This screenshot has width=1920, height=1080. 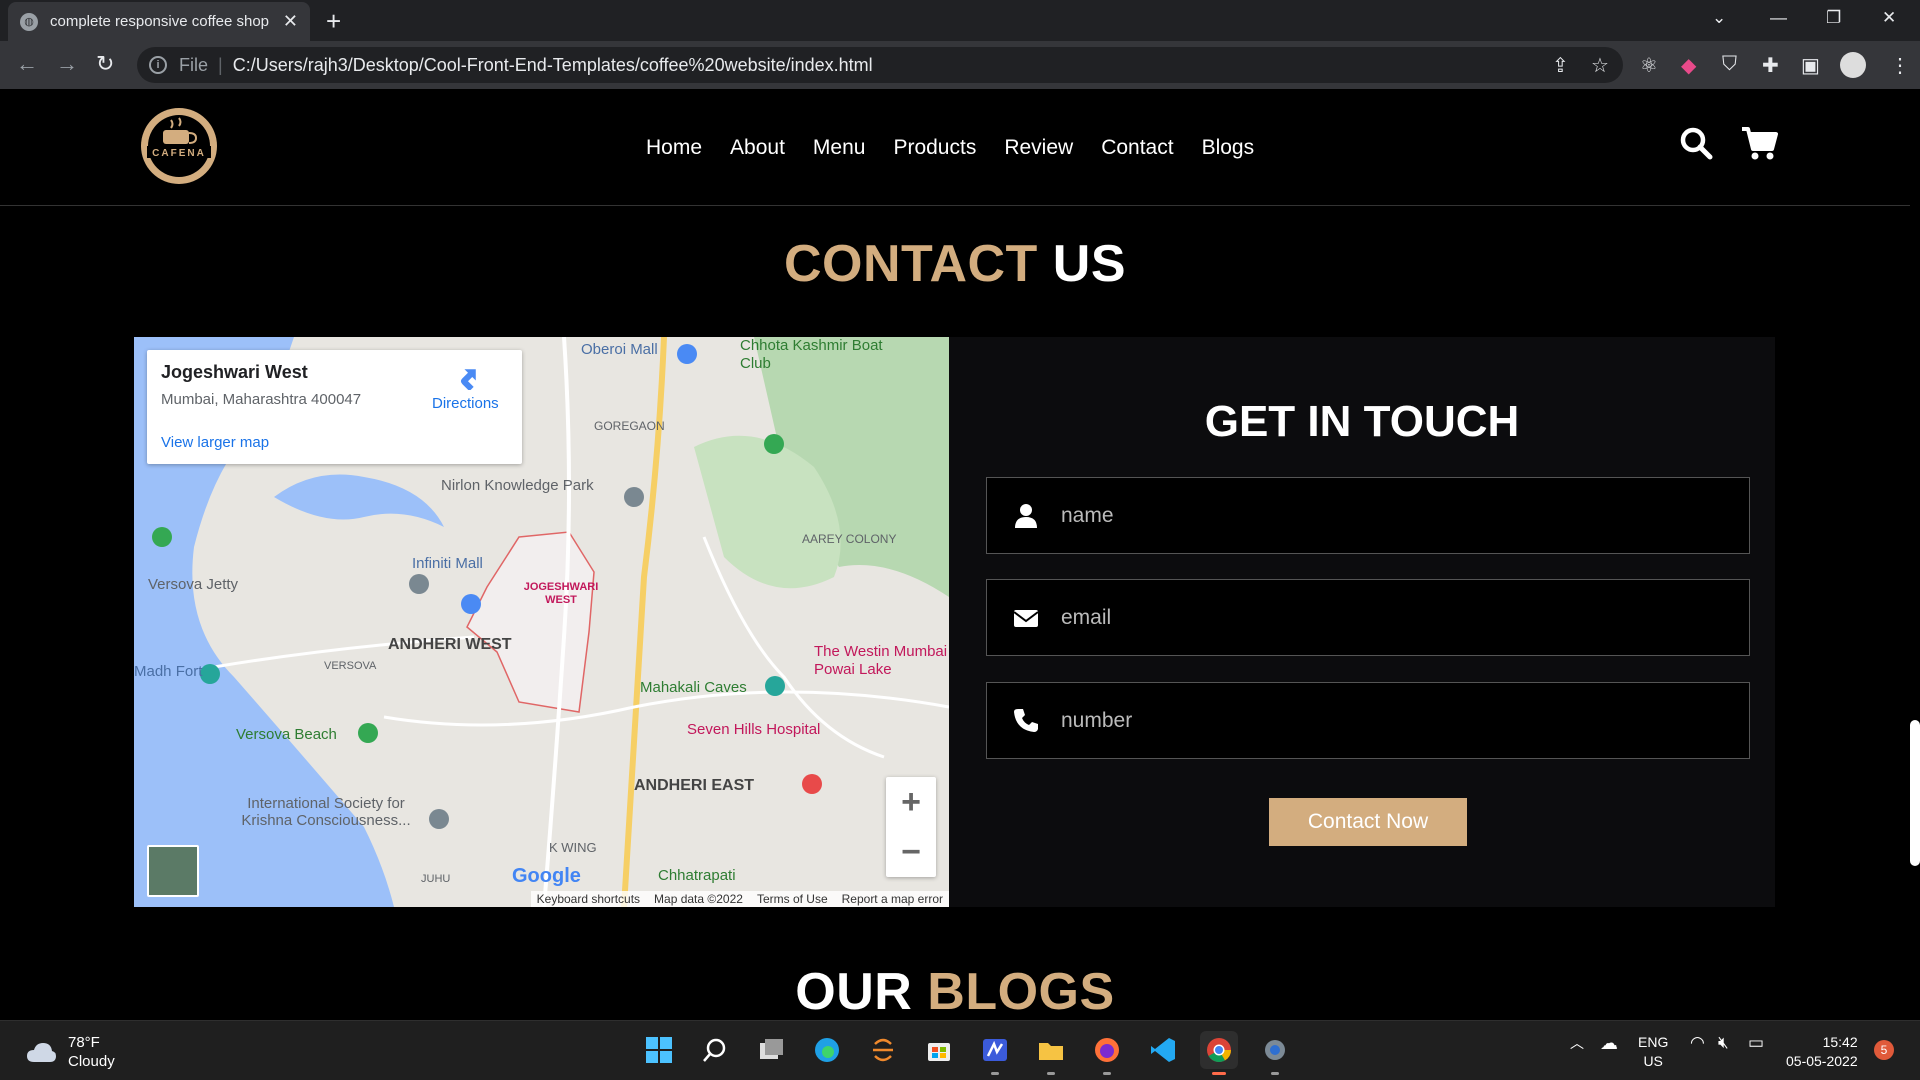 I want to click on windows-logo-icon, so click(x=659, y=1050).